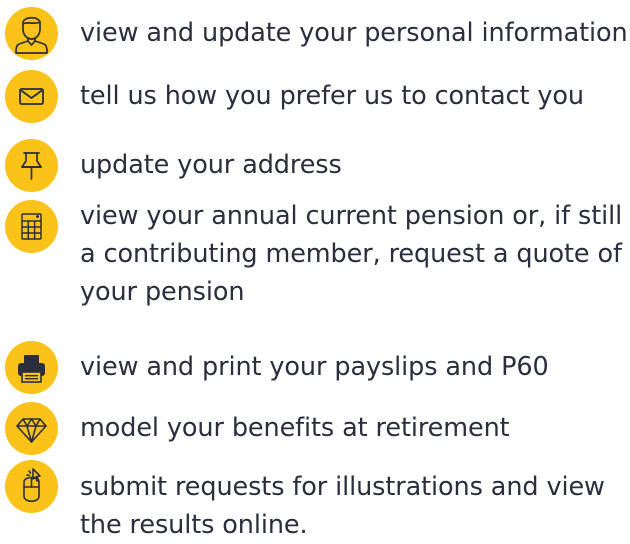 The width and height of the screenshot is (630, 544). I want to click on feature-label: view and print your payslips and P60, so click(314, 367).